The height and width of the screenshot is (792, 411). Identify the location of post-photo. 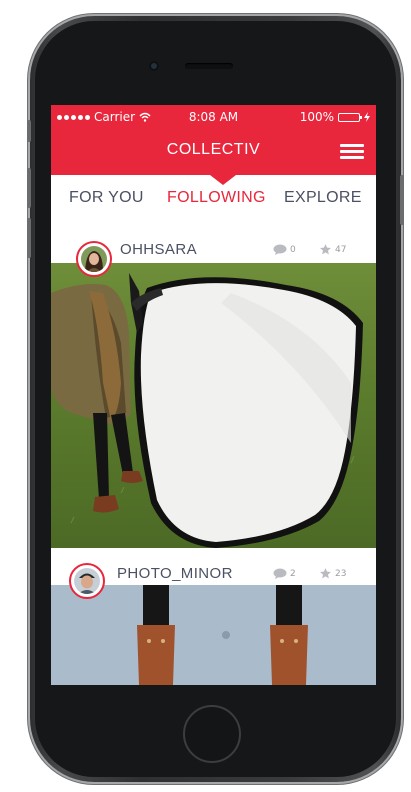
(213, 635).